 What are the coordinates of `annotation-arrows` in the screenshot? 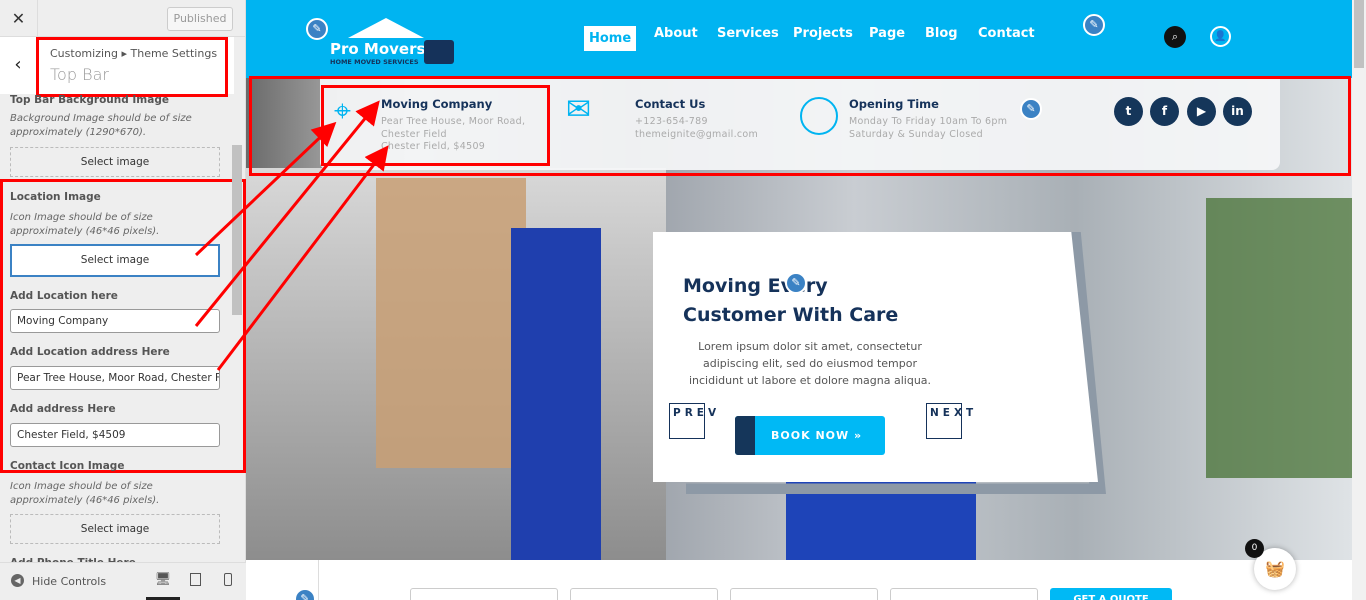 It's located at (291, 235).